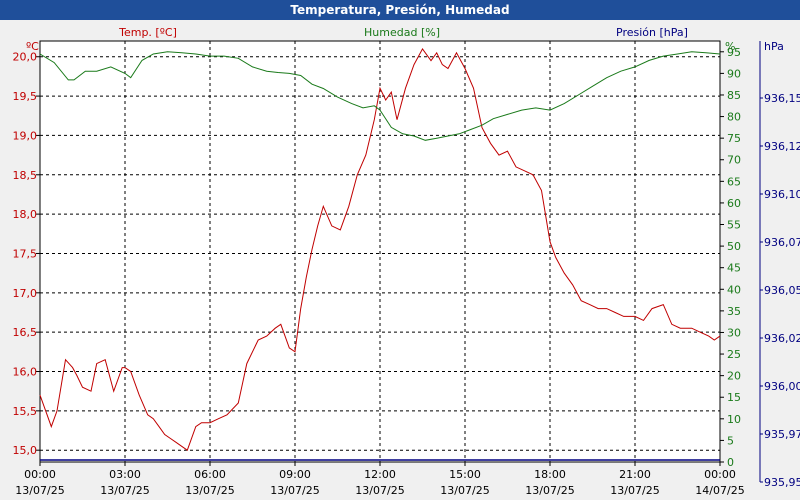  What do you see at coordinates (734, 181) in the screenshot?
I see `humidity-tick-label: 65` at bounding box center [734, 181].